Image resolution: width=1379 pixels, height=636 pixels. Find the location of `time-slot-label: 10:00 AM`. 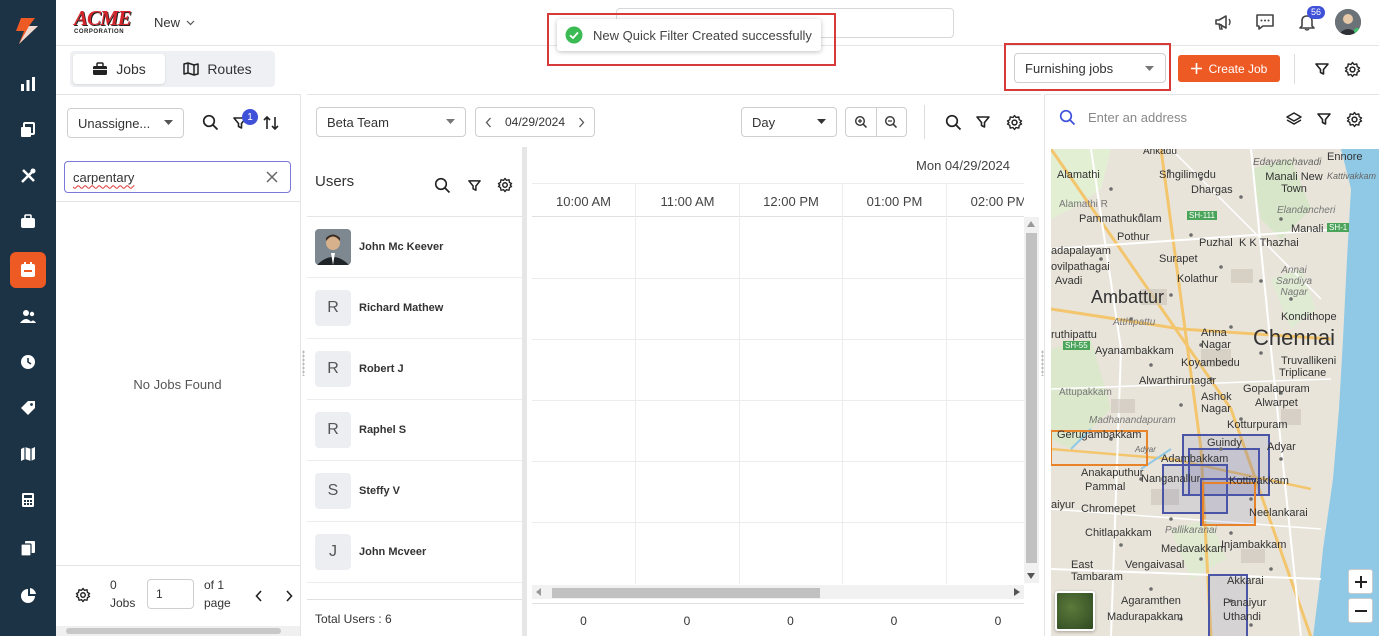

time-slot-label: 10:00 AM is located at coordinates (583, 201).